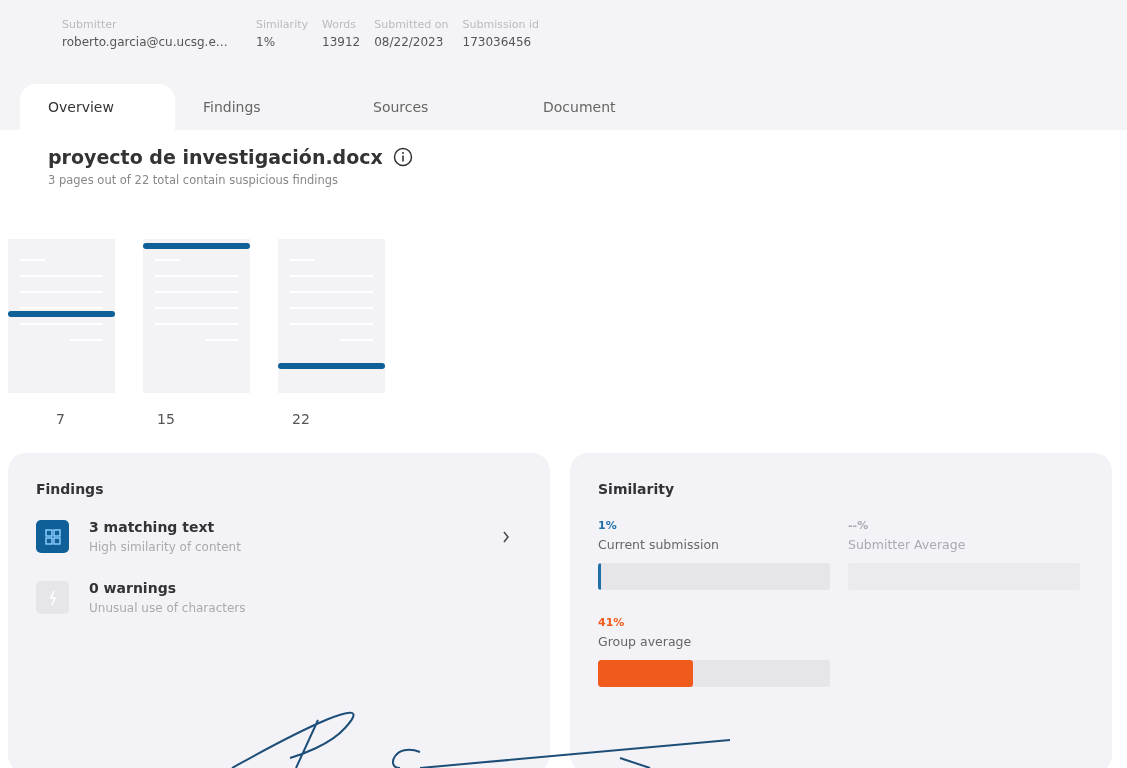 The width and height of the screenshot is (1127, 768). I want to click on meta-value: 08/22/2023, so click(409, 42).